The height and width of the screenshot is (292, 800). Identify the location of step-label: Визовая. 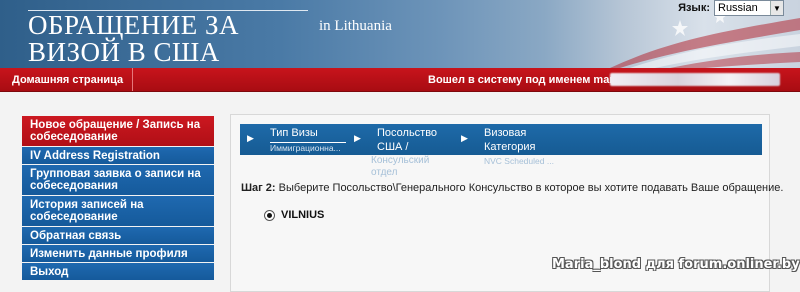
(505, 133).